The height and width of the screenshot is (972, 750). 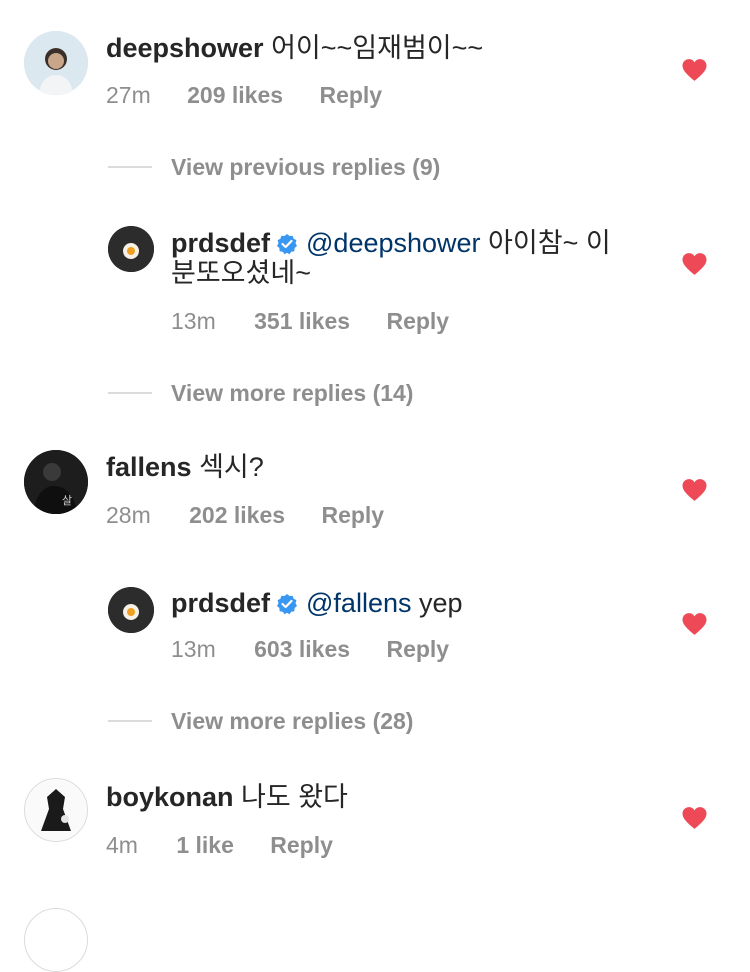 I want to click on likes-count: 351 likes, so click(x=302, y=321).